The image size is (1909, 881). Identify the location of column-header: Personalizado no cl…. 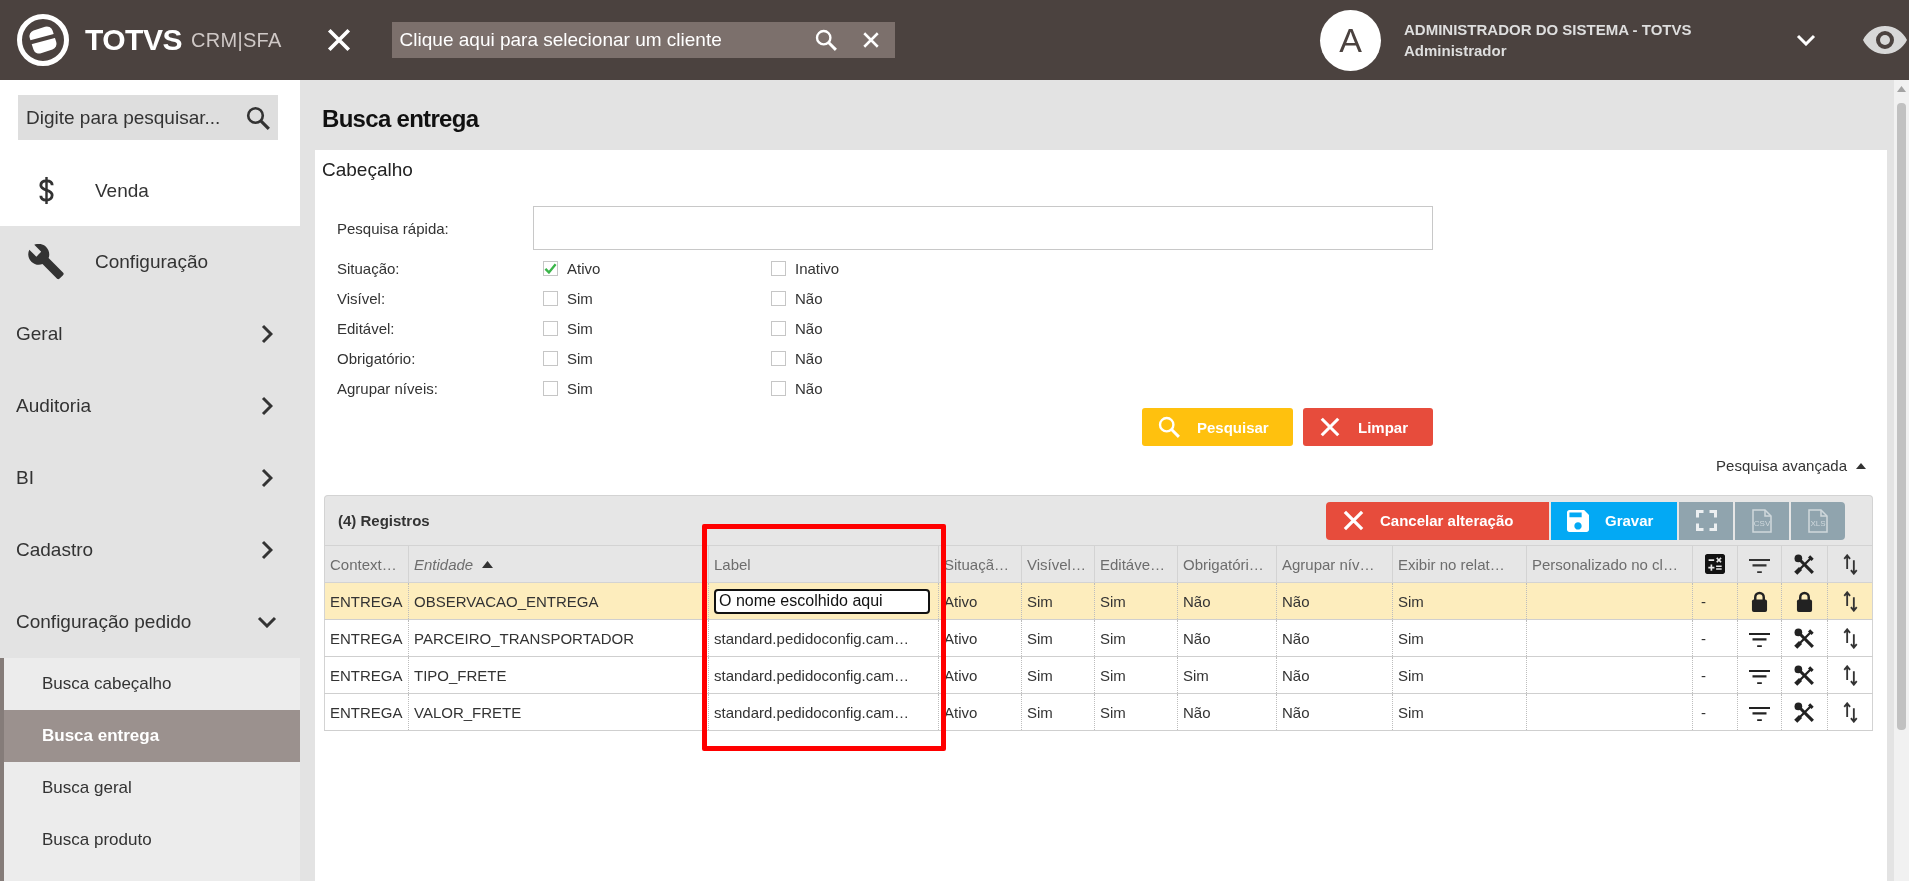
(1609, 564).